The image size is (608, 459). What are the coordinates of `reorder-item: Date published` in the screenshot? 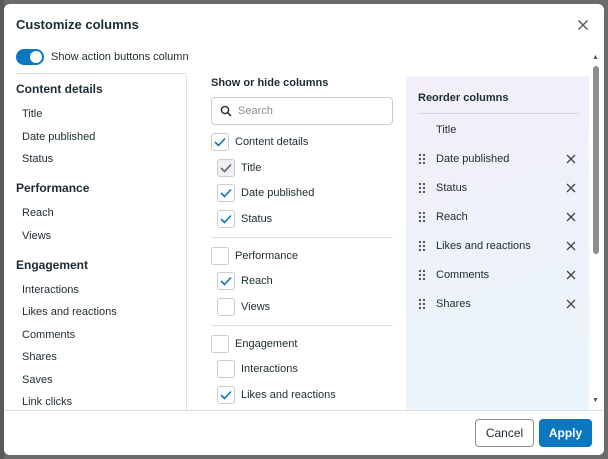 It's located at (498, 159).